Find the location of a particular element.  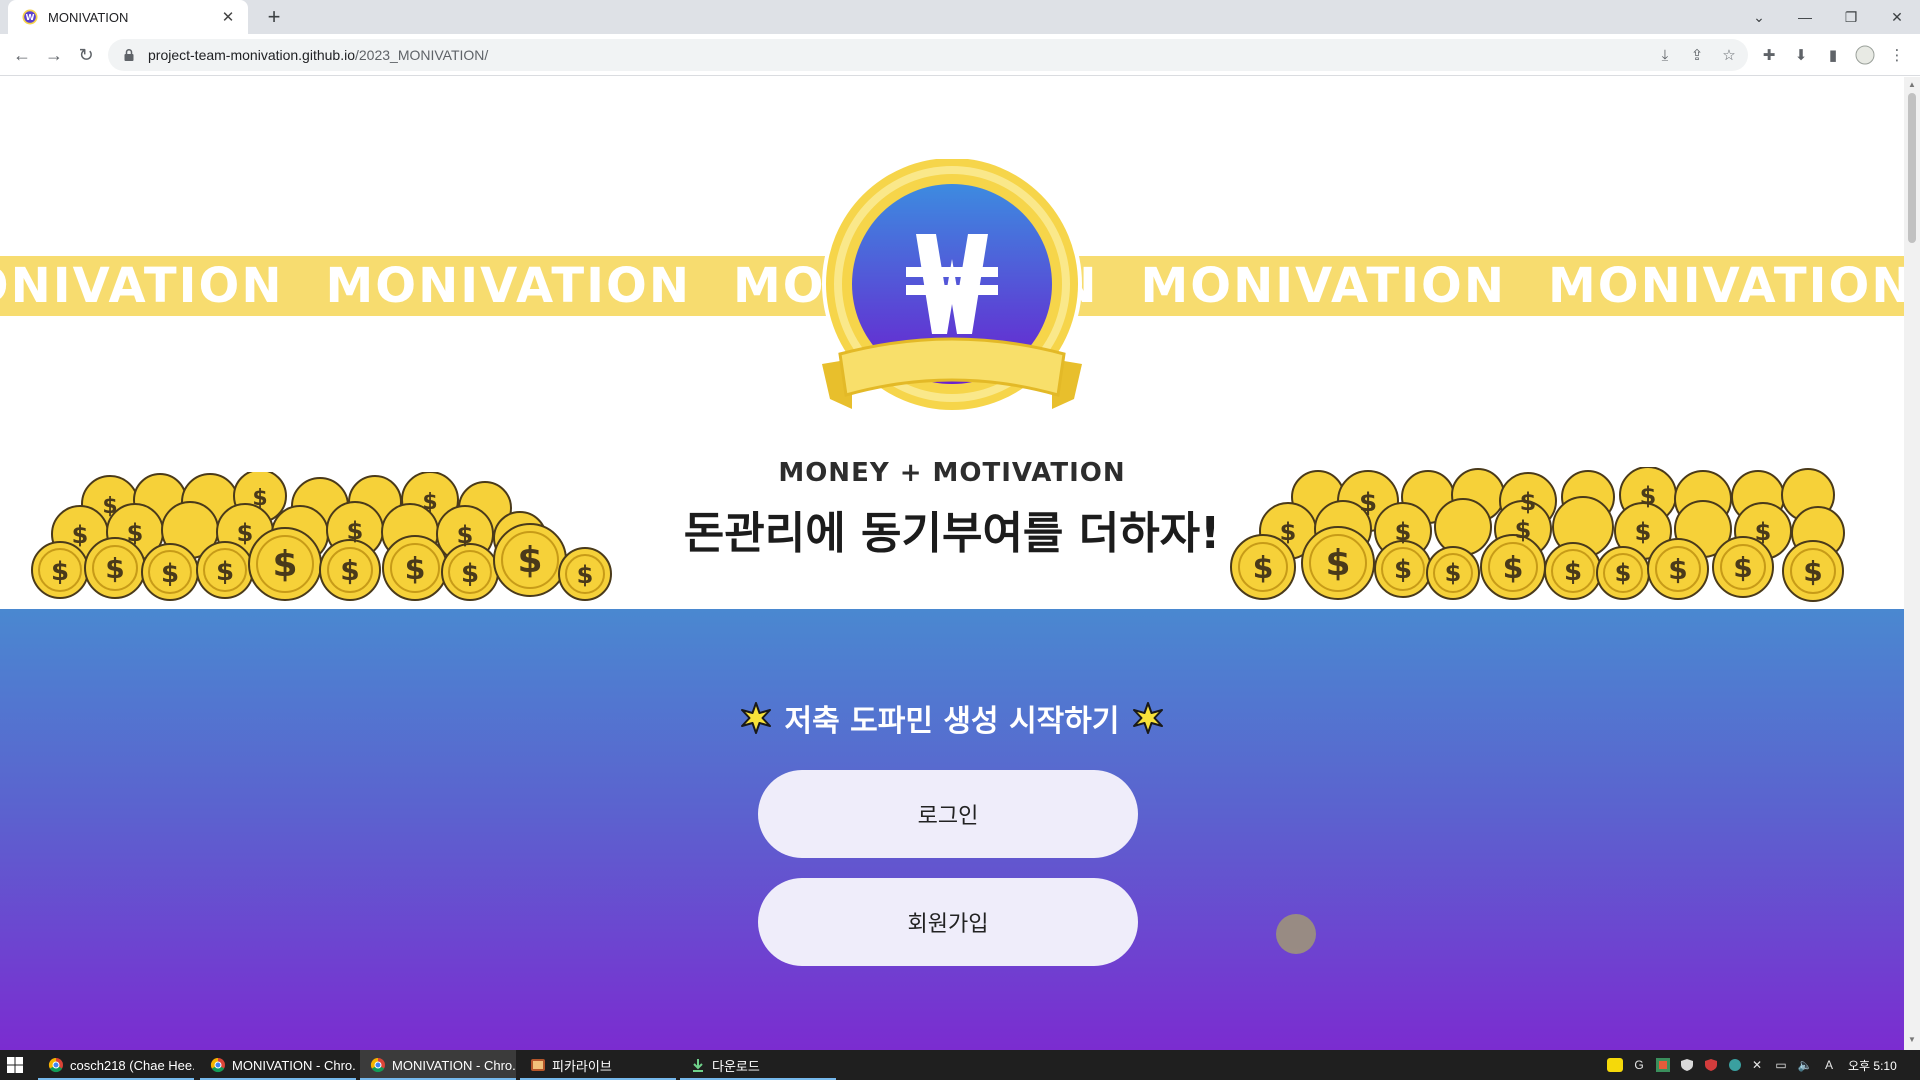

lock-icon is located at coordinates (129, 54).